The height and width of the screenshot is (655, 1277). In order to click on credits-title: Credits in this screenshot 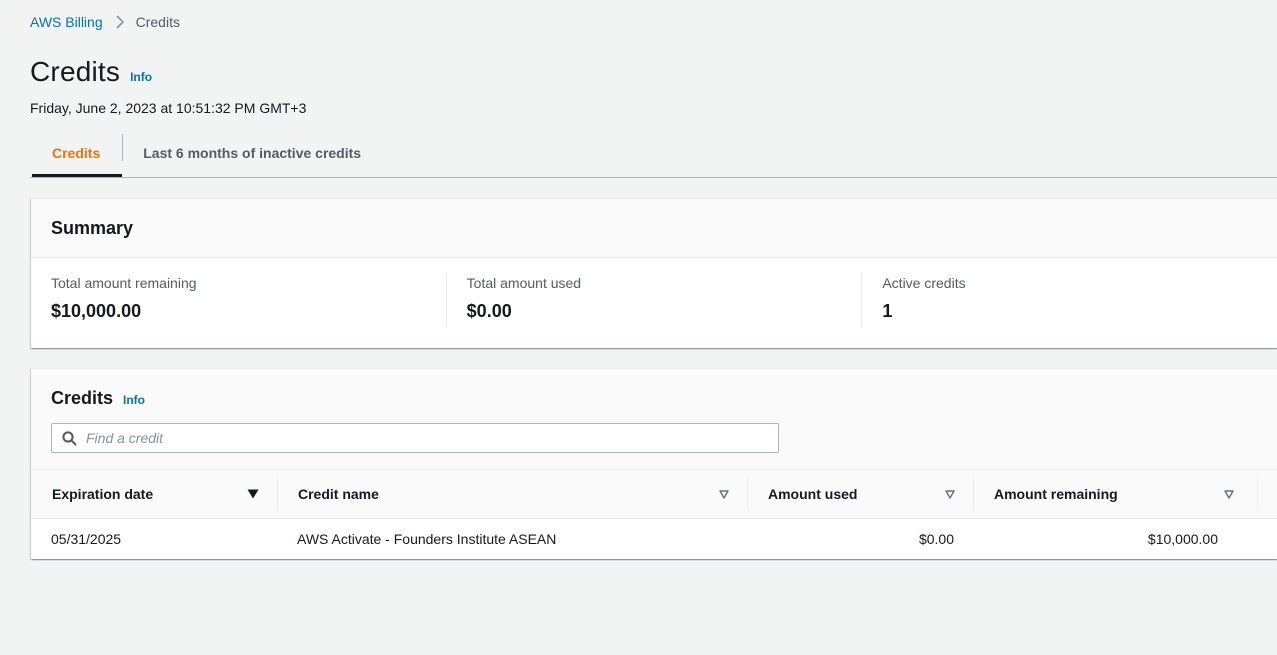, I will do `click(82, 398)`.